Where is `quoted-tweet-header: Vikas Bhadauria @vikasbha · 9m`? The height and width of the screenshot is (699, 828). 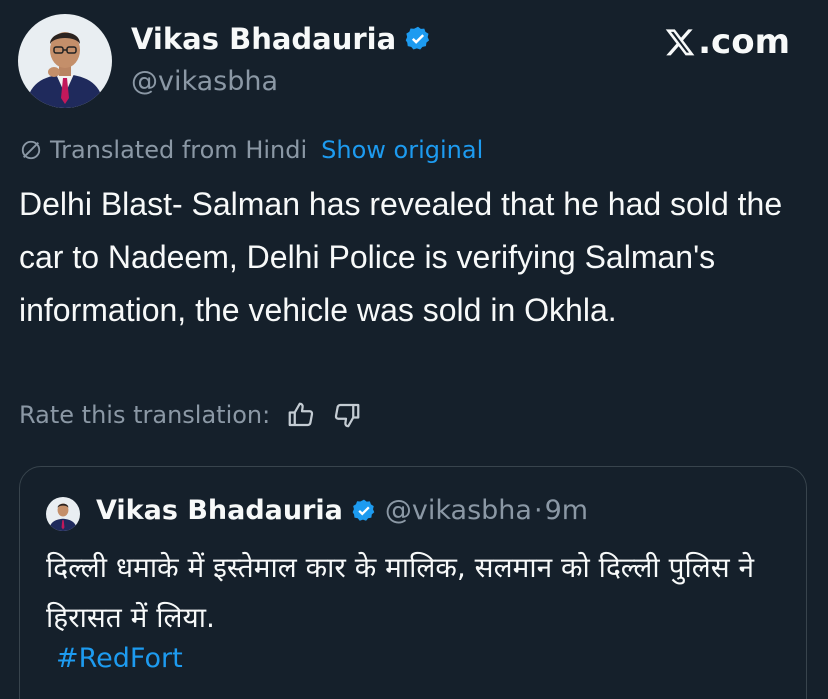
quoted-tweet-header: Vikas Bhadauria @vikasbha · 9m is located at coordinates (342, 510).